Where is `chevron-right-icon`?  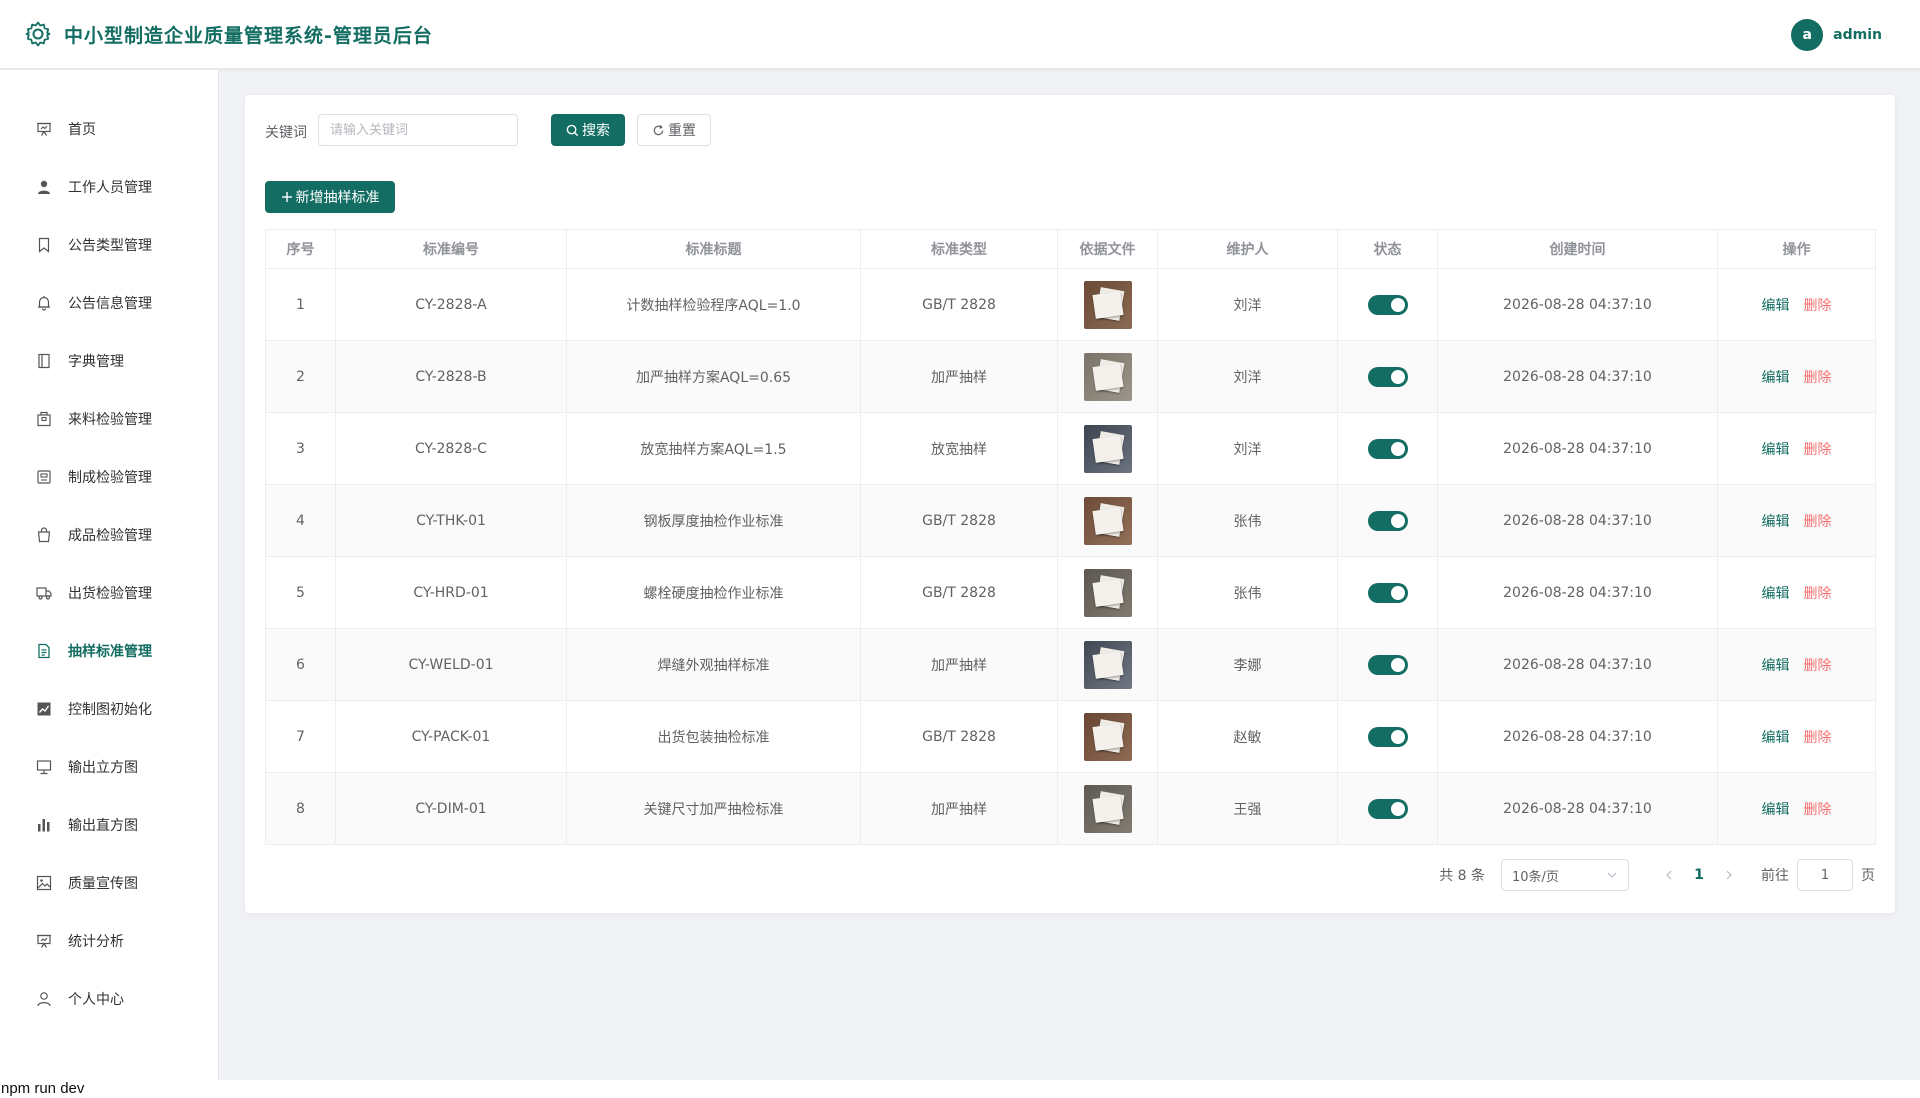 chevron-right-icon is located at coordinates (1729, 875).